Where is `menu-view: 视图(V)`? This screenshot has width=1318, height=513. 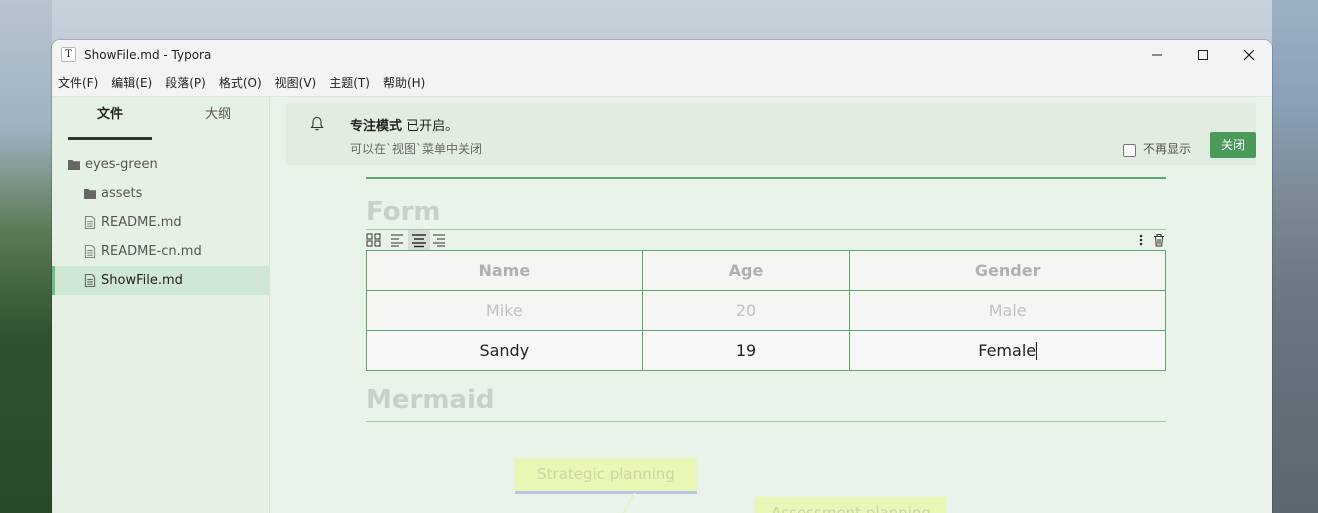 menu-view: 视图(V) is located at coordinates (296, 82).